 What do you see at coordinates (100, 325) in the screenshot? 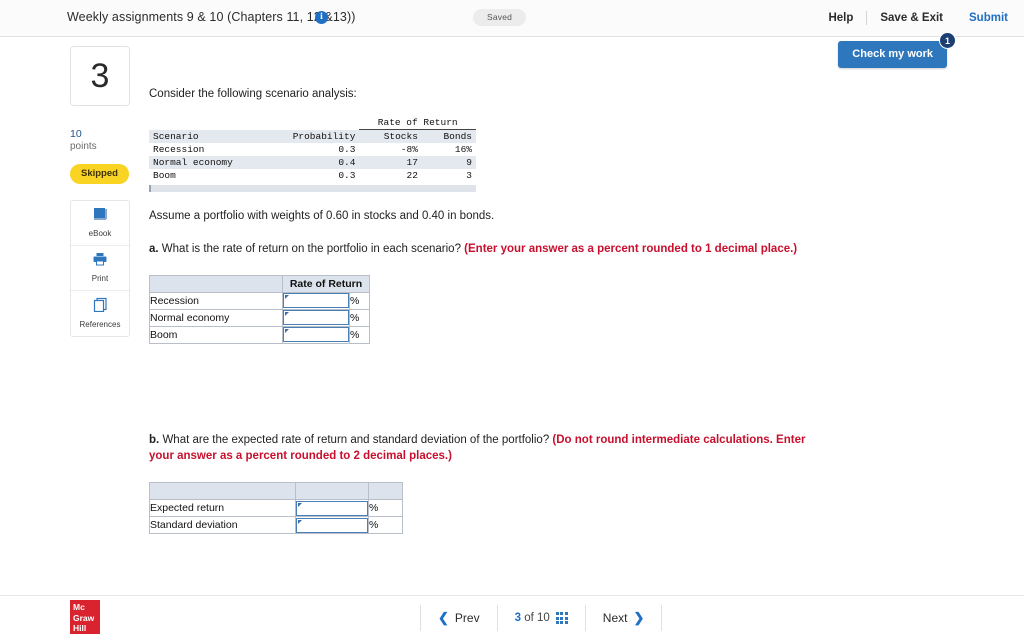
I see `references-label: References` at bounding box center [100, 325].